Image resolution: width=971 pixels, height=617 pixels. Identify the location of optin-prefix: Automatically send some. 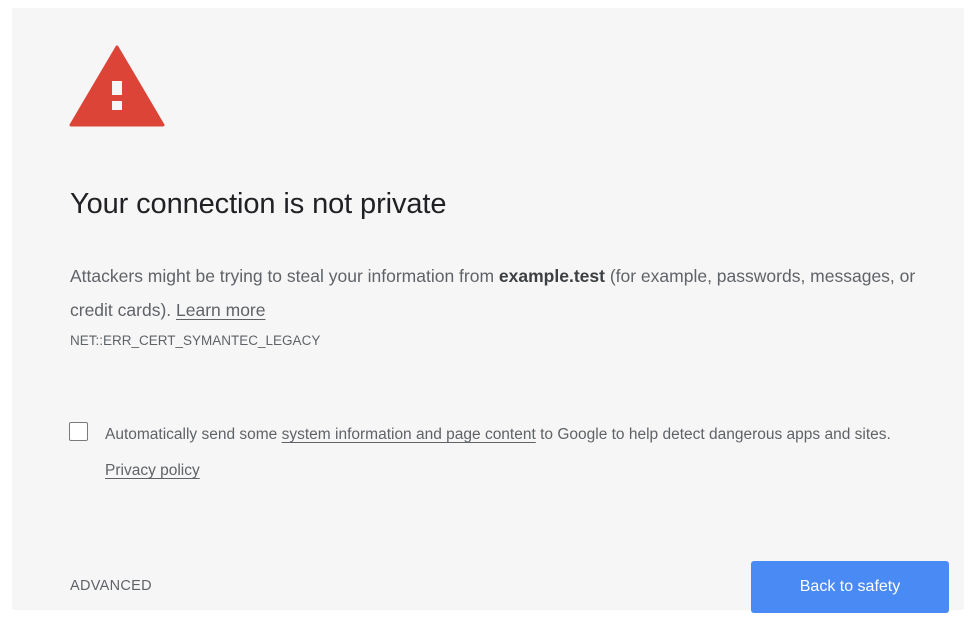
(193, 434).